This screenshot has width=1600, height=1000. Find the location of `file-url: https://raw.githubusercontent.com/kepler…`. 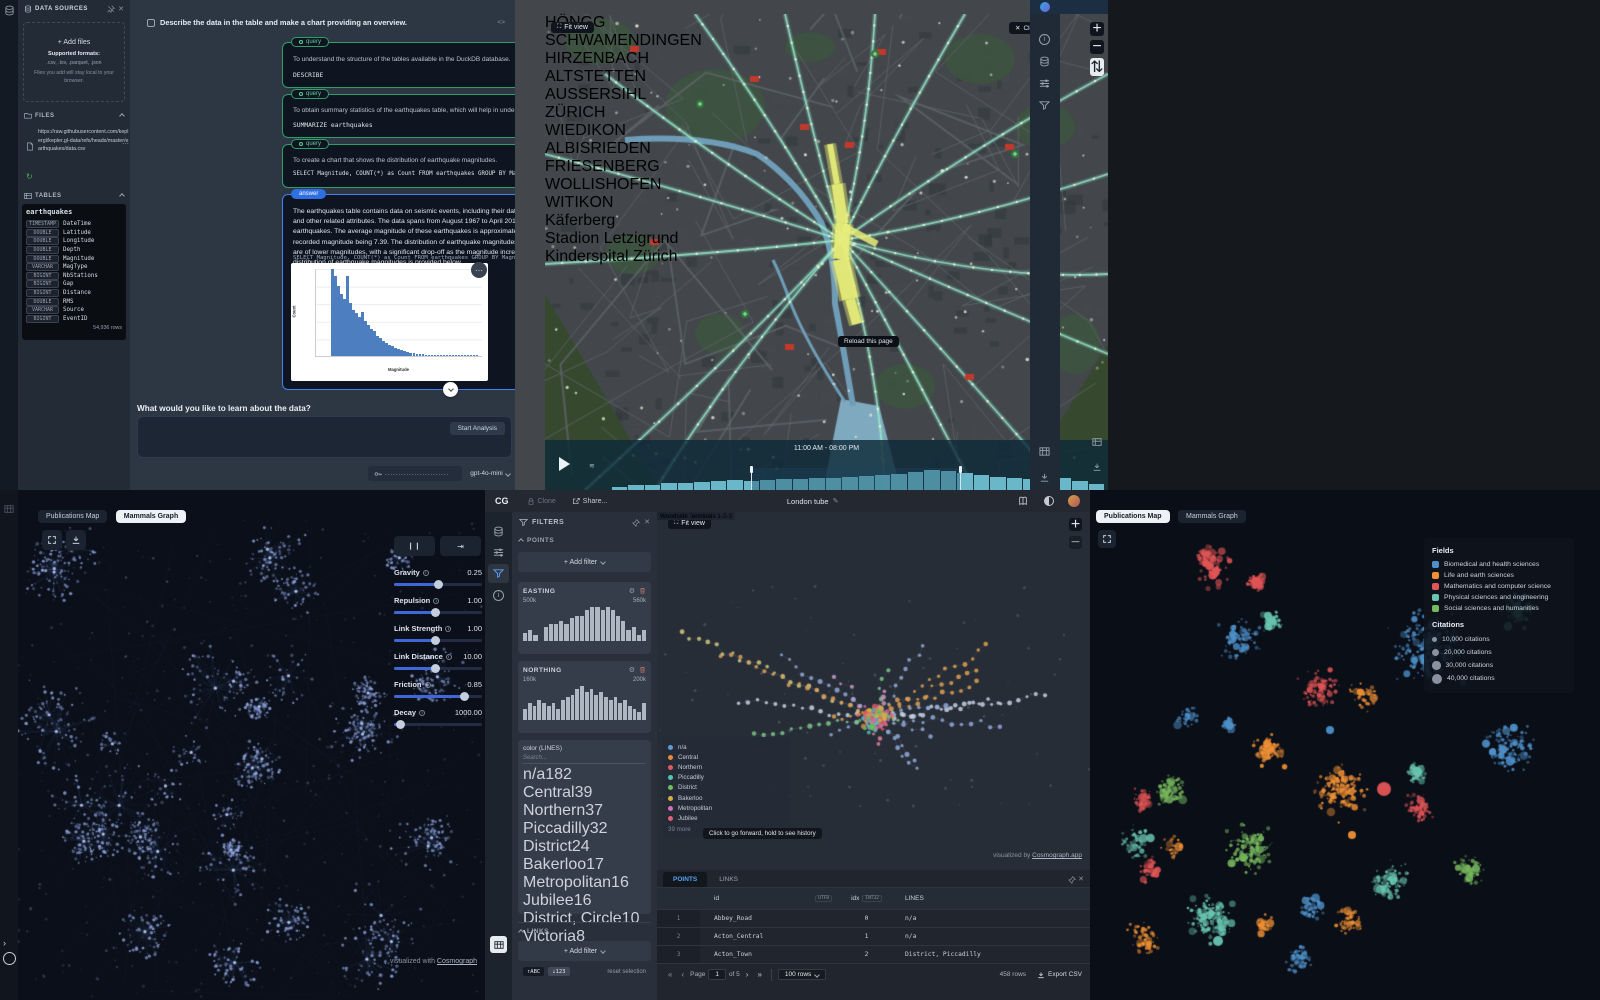

file-url: https://raw.githubusercontent.com/kepler… is located at coordinates (84, 141).